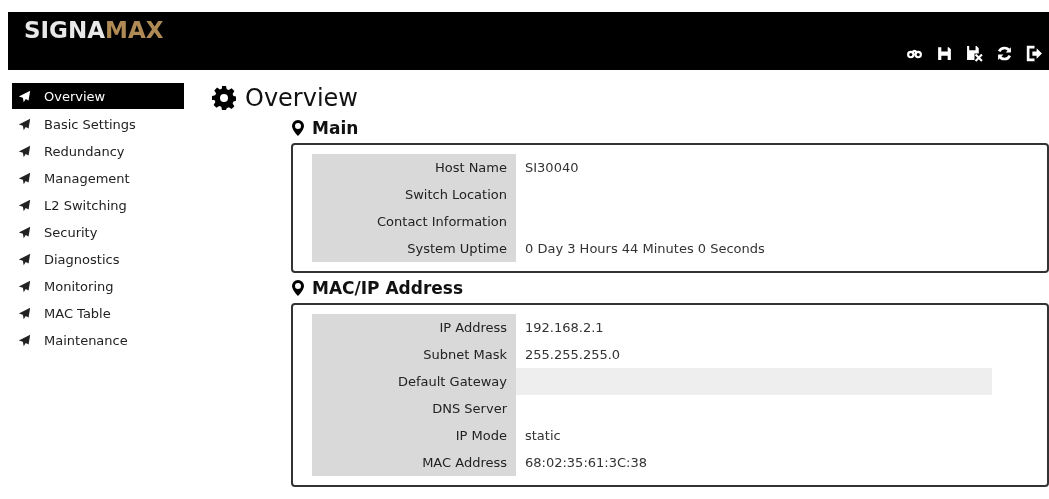 Image resolution: width=1049 pixels, height=499 pixels. I want to click on field-label: Switch Location, so click(414, 194).